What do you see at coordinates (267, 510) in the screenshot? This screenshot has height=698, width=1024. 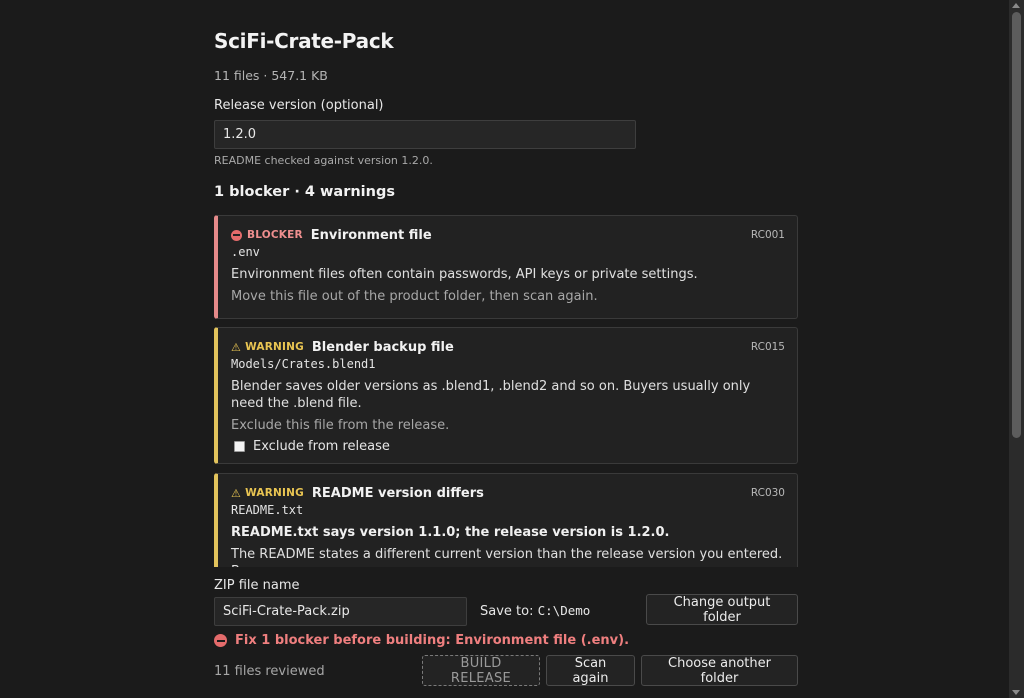 I see `issue-path: README.txt` at bounding box center [267, 510].